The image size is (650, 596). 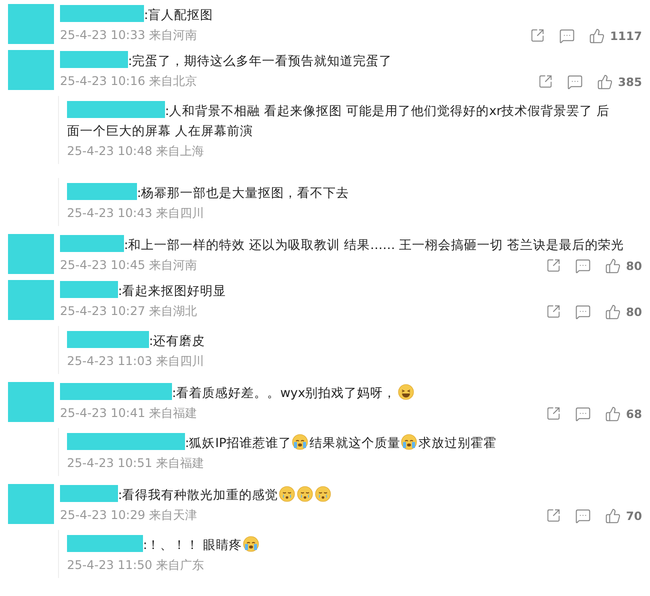 I want to click on comment-time: 25-4-23 10:41 来自福建, so click(x=129, y=413).